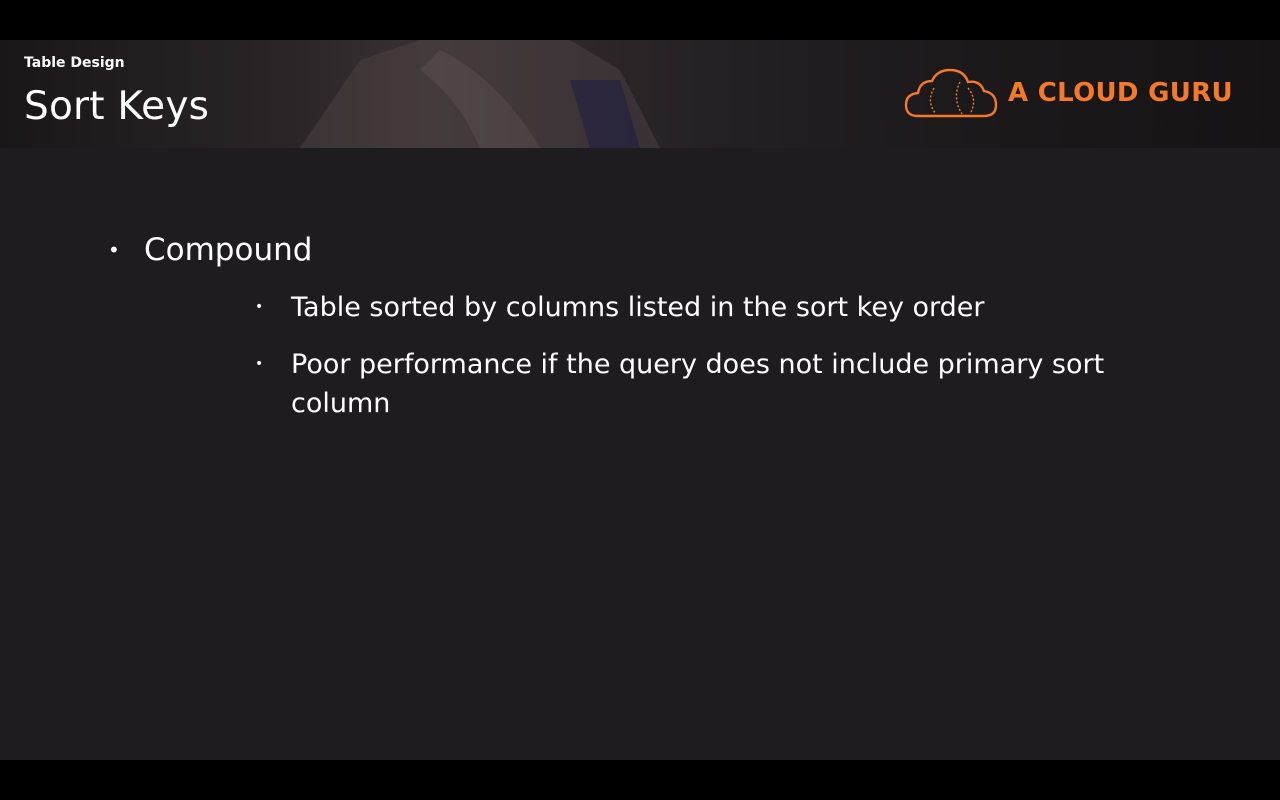 Image resolution: width=1280 pixels, height=800 pixels. I want to click on brand-logo: A CLOUD GURU, so click(1074, 95).